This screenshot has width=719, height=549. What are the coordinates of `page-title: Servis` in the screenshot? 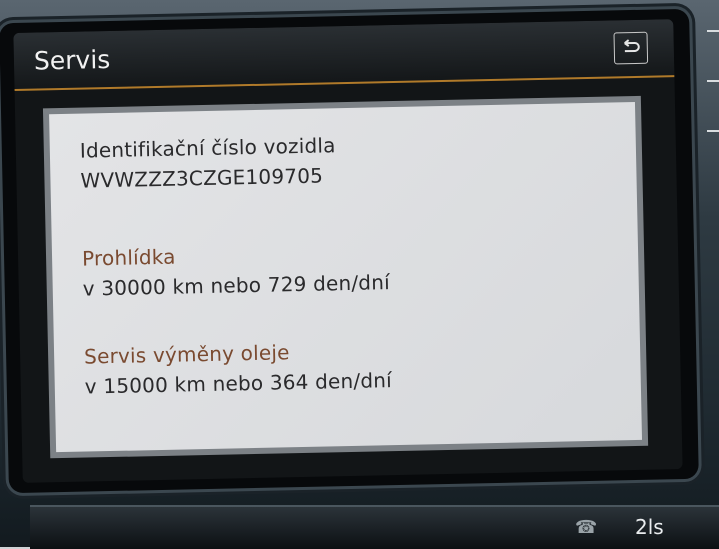 It's located at (72, 60).